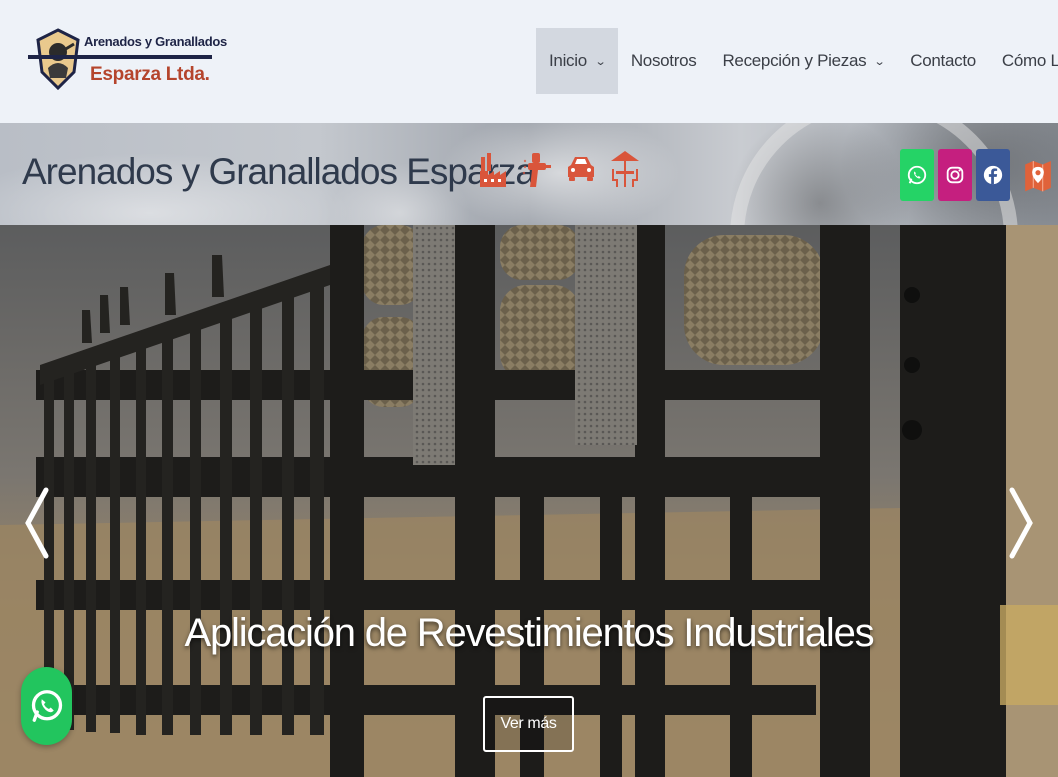  I want to click on nav-item-como-llegar: Cómo Llegar, so click(1023, 61).